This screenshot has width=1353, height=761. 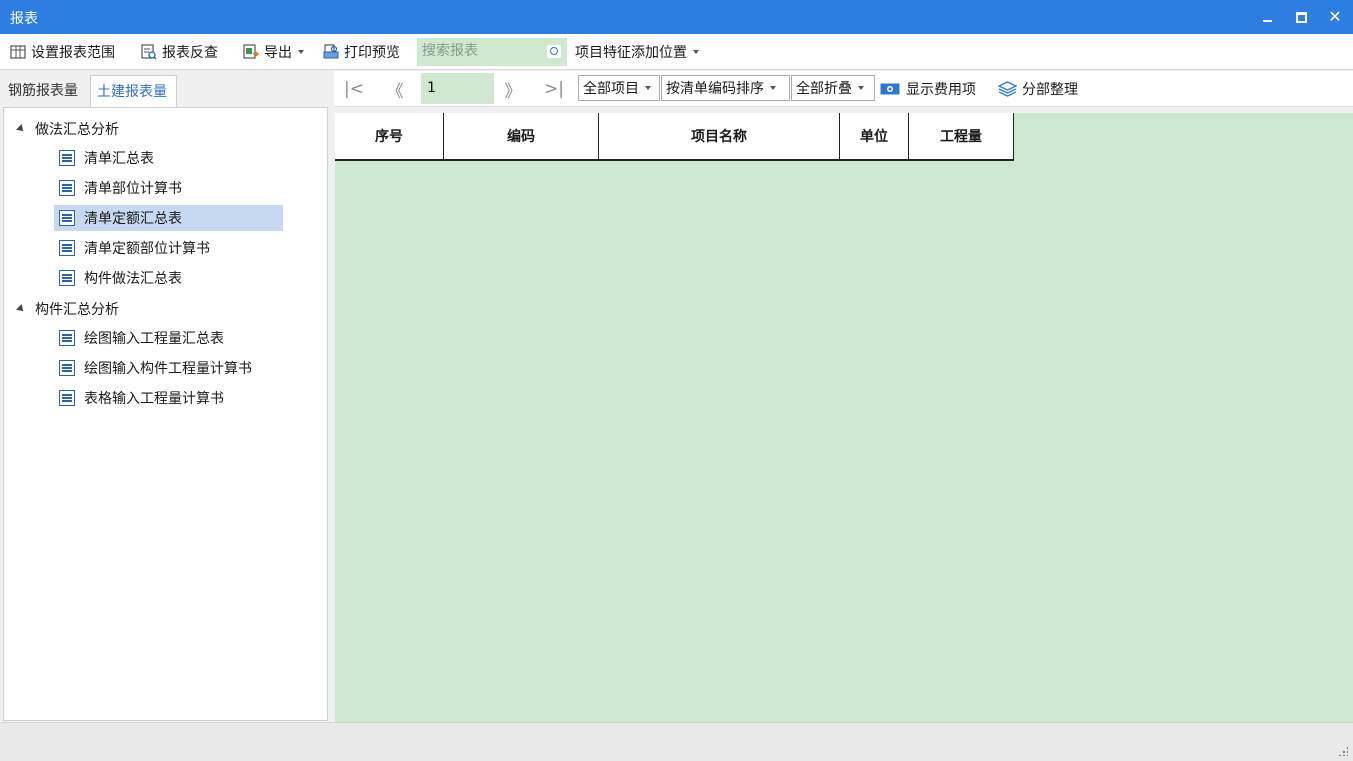 I want to click on last-page-button: >|, so click(x=554, y=89).